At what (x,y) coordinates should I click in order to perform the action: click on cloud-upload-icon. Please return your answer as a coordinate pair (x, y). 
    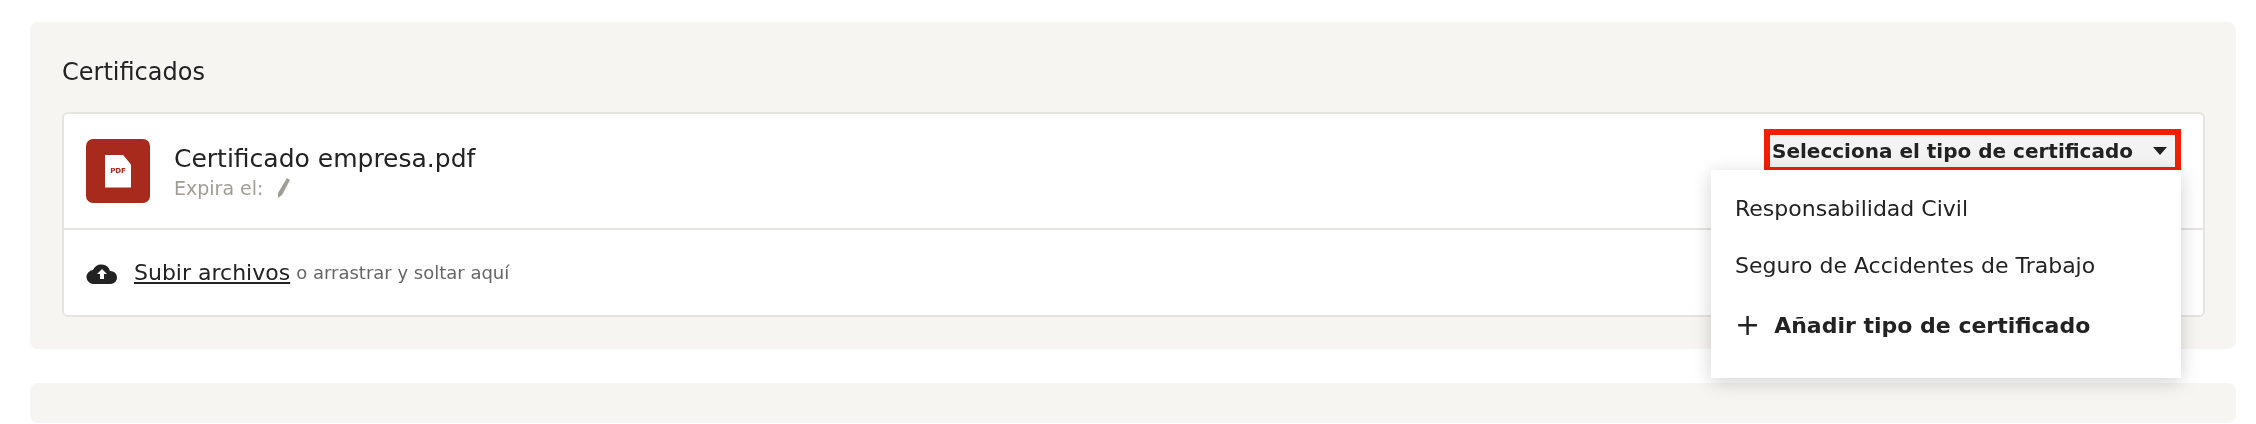
    Looking at the image, I should click on (102, 272).